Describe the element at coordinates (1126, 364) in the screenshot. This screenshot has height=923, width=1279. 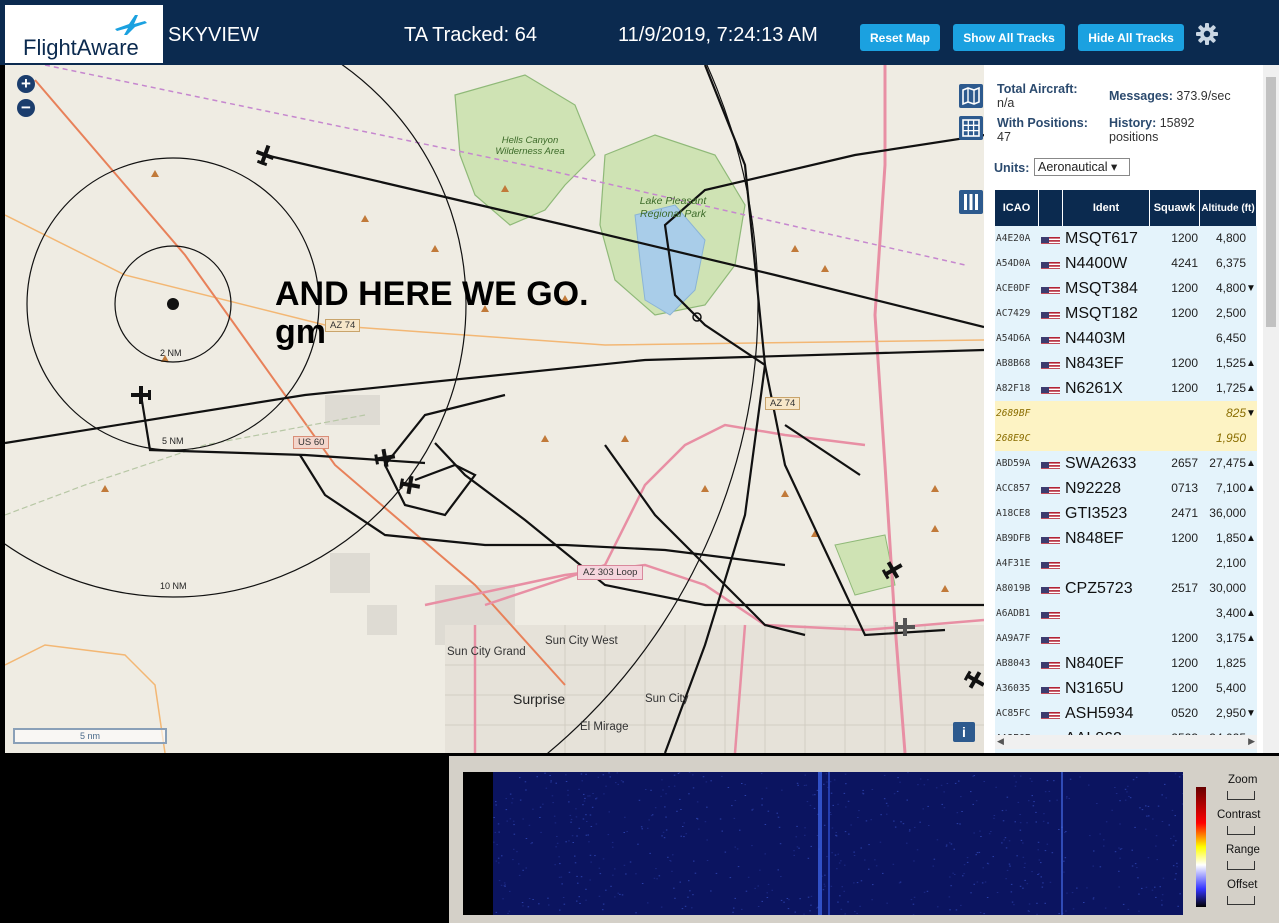
I see `table-row: AB8B68 N843EF 1200 1,525 ▲` at that location.